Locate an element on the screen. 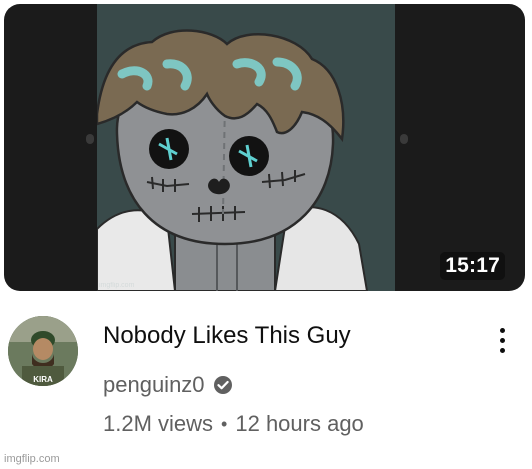 This screenshot has width=532, height=469. thumbnail-left-dot is located at coordinates (90, 139).